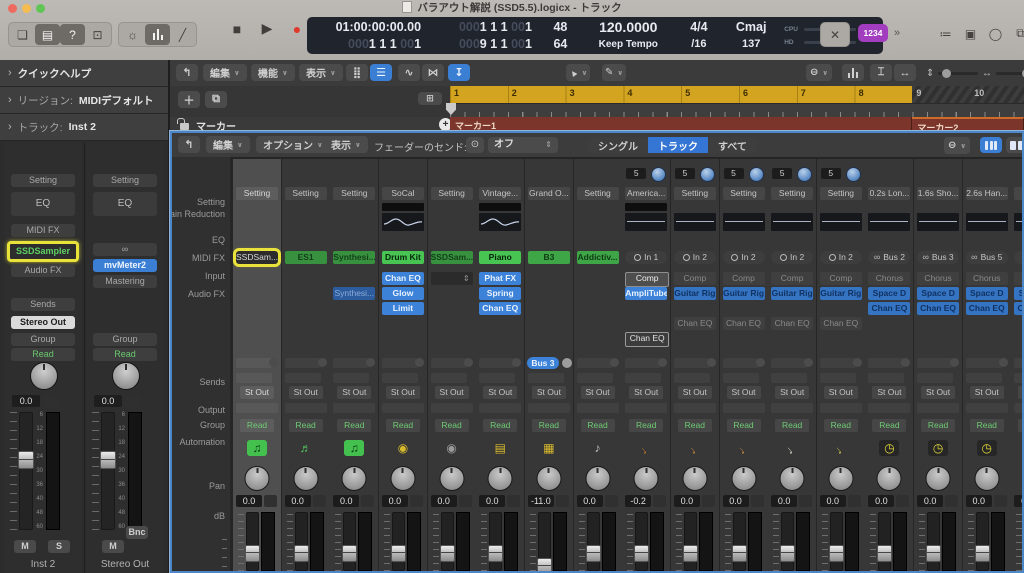 This screenshot has height=573, width=1024. What do you see at coordinates (542, 363) in the screenshot?
I see `send-slot: Bus 3` at bounding box center [542, 363].